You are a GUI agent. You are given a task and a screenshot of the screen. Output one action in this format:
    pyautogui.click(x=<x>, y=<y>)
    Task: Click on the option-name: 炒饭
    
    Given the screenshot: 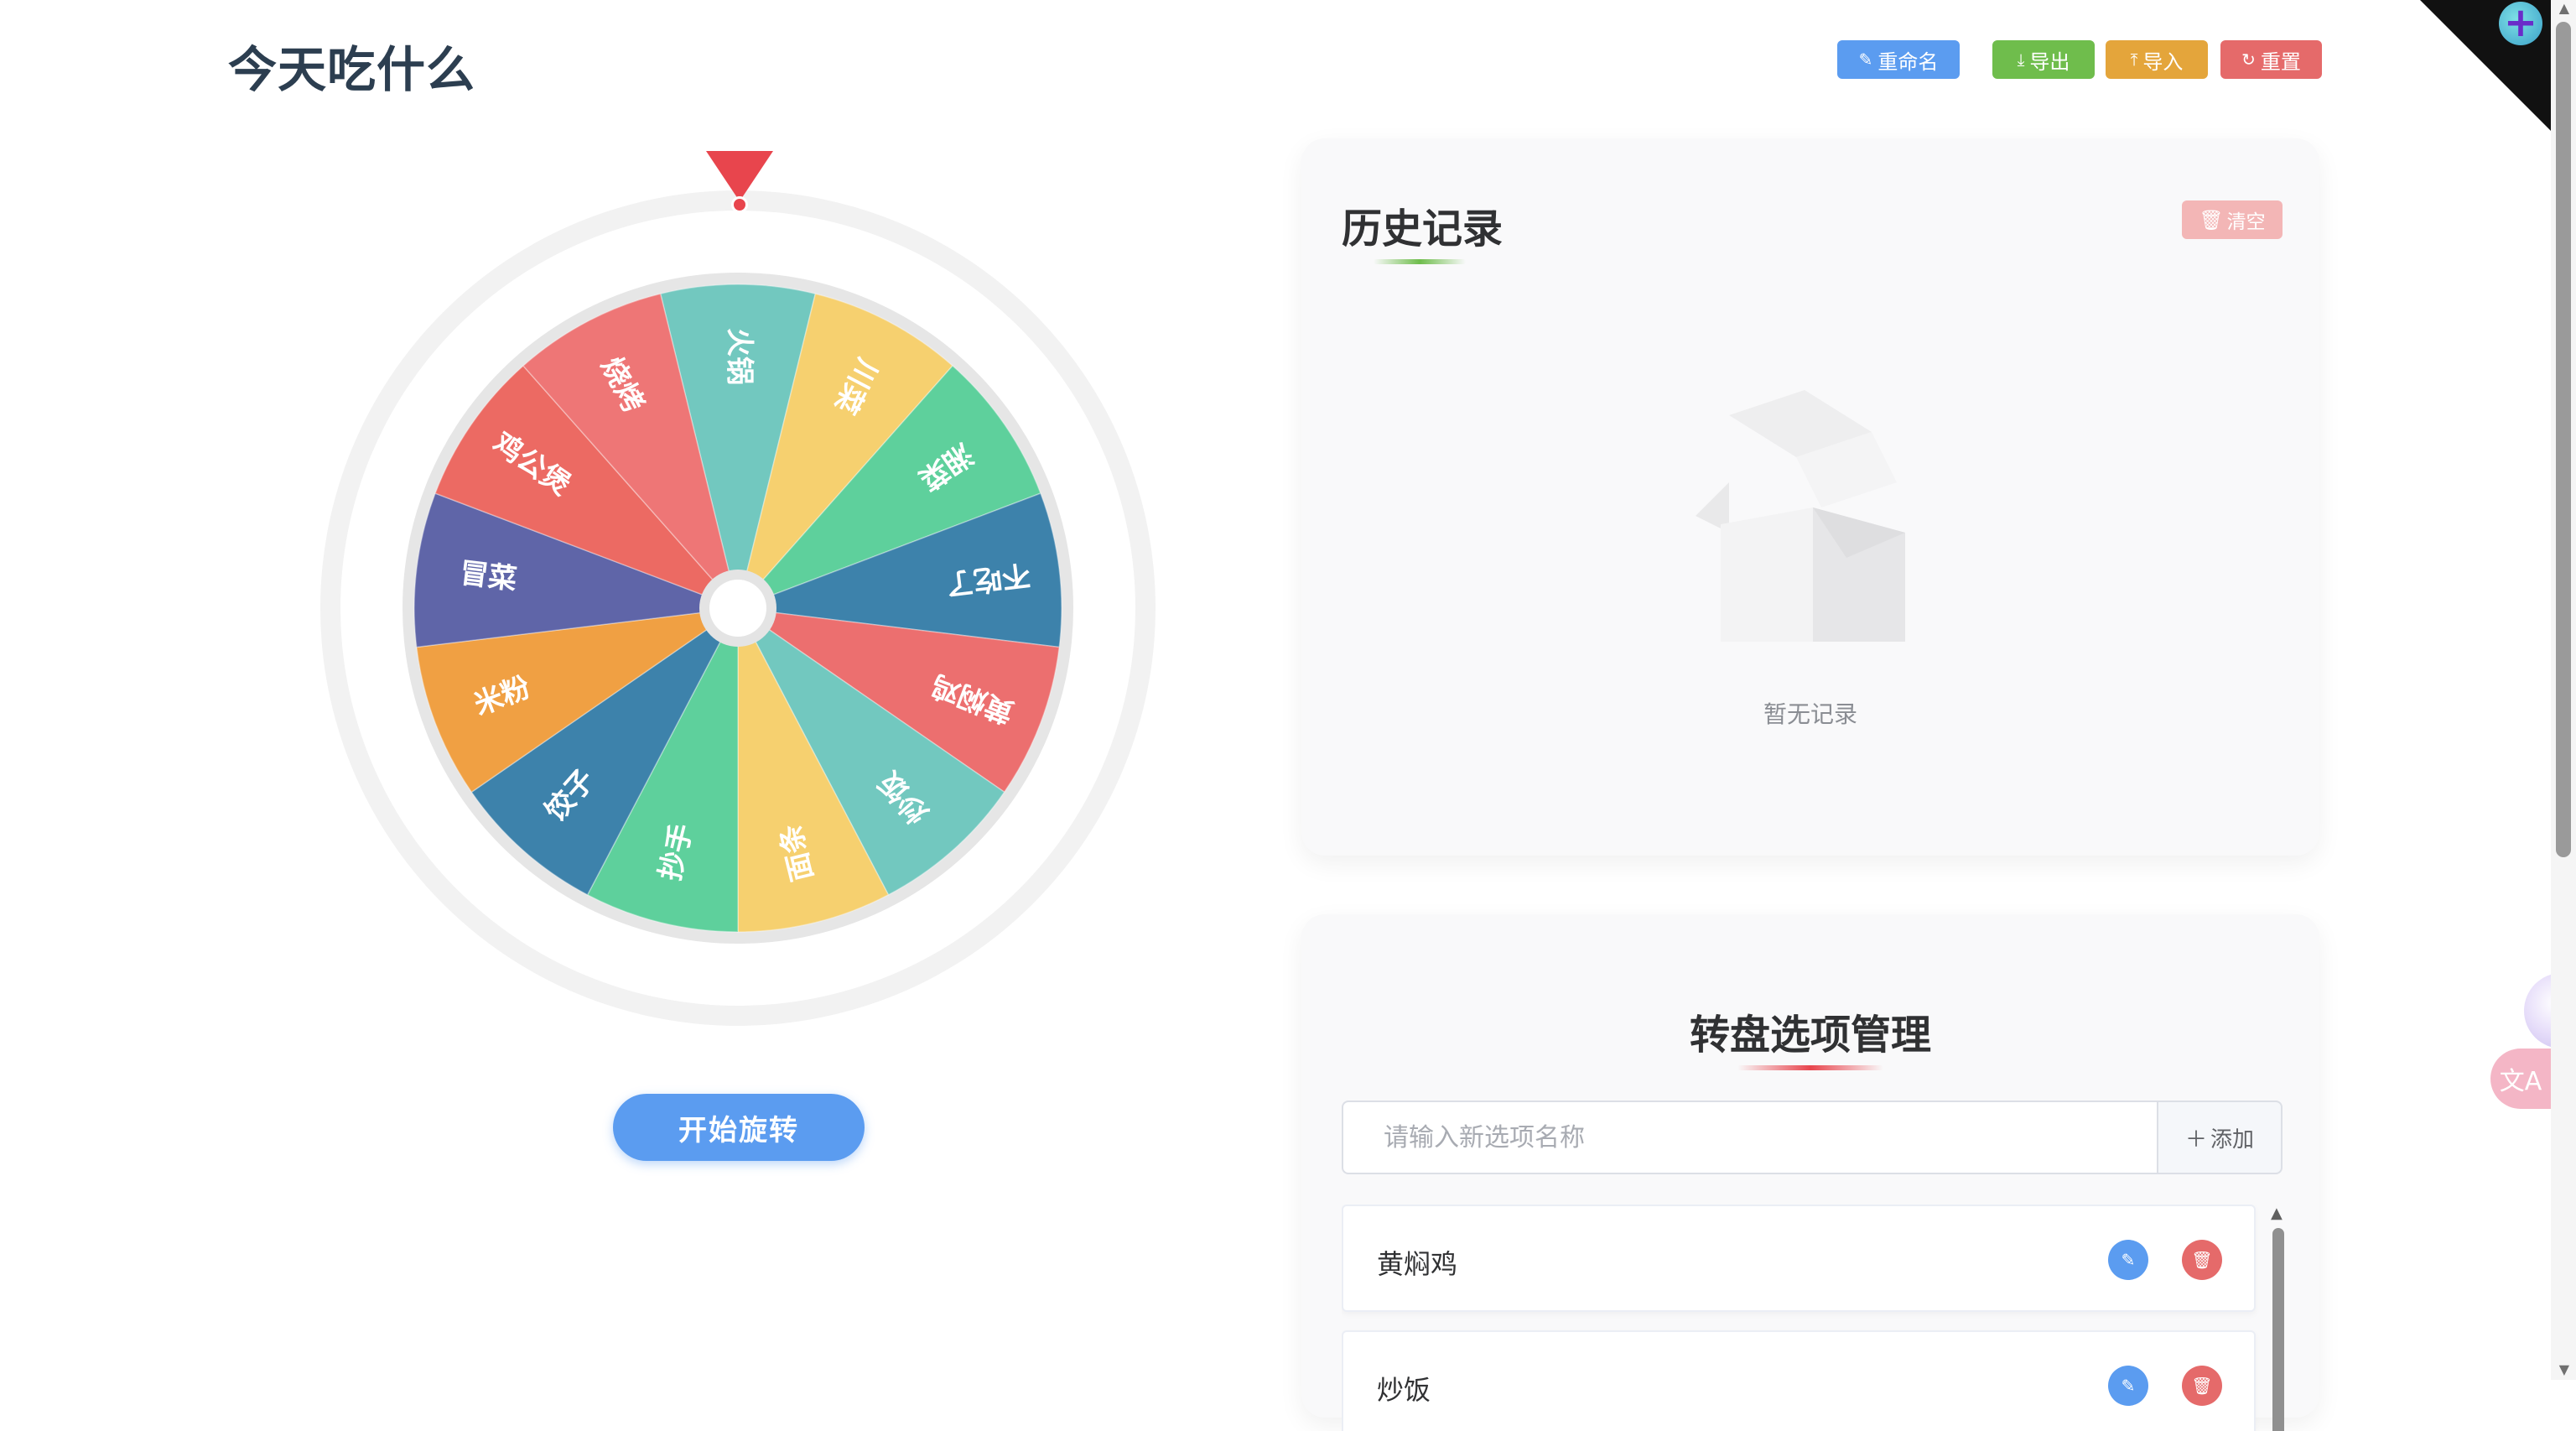 What is the action you would take?
    pyautogui.click(x=1404, y=1390)
    